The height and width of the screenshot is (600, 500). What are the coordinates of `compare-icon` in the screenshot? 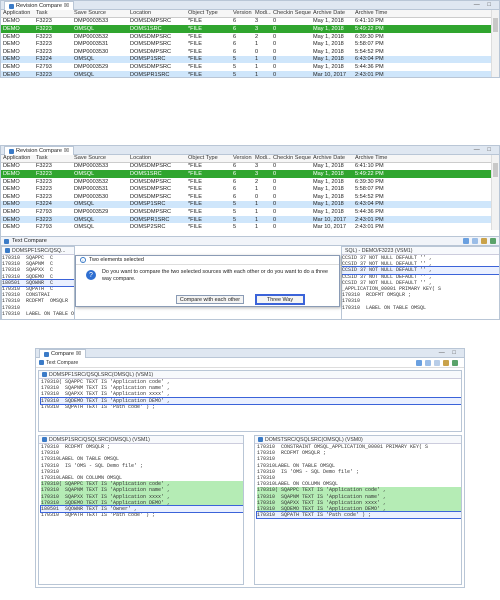 It's located at (46, 354).